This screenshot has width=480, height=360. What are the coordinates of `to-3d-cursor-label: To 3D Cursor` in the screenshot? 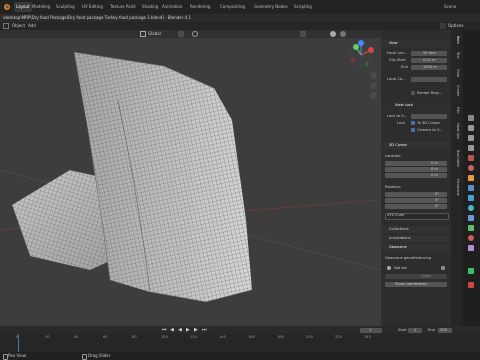 It's located at (428, 123).